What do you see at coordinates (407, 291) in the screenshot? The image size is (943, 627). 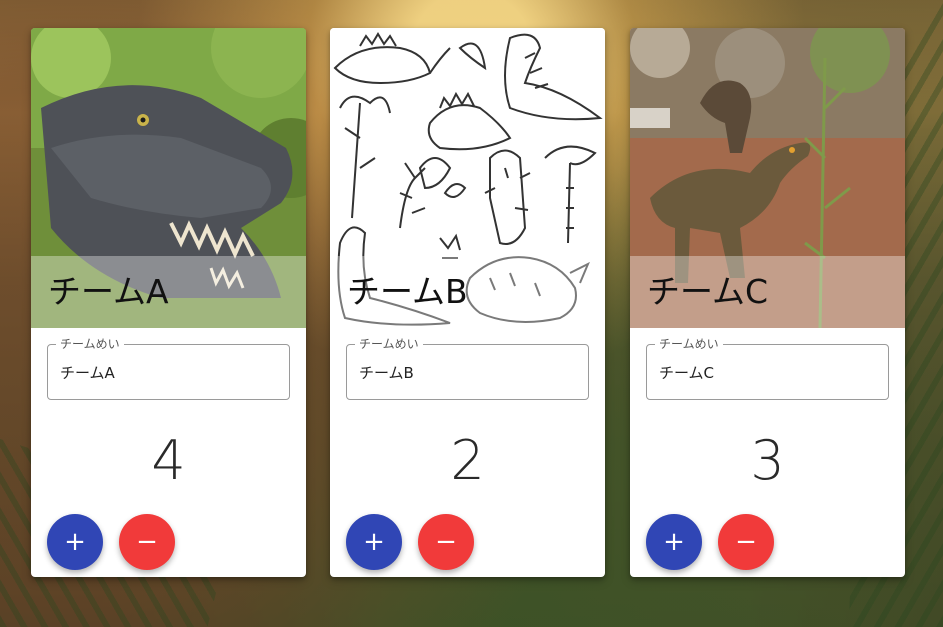 I see `team-b-title: チームB` at bounding box center [407, 291].